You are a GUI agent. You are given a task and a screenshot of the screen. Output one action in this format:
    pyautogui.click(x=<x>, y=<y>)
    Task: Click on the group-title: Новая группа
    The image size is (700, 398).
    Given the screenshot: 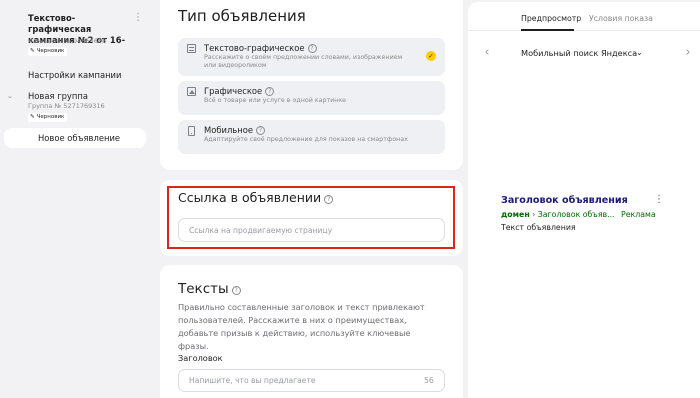 What is the action you would take?
    pyautogui.click(x=58, y=96)
    